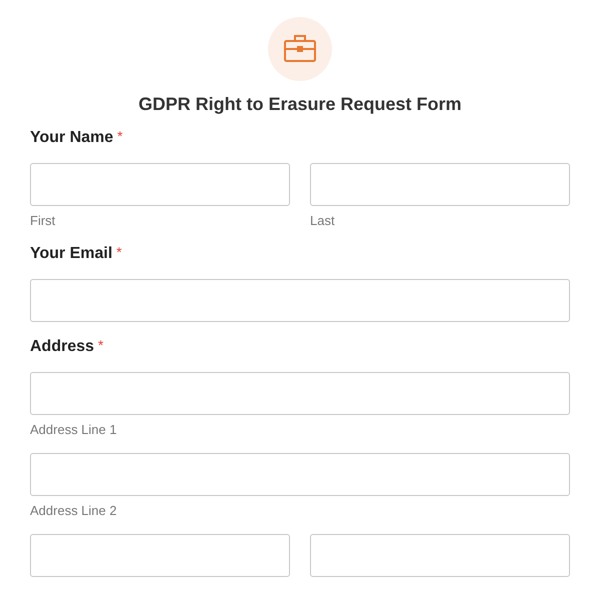 This screenshot has width=600, height=600. Describe the element at coordinates (74, 511) in the screenshot. I see `field-sublabel: Address Line 2` at that location.